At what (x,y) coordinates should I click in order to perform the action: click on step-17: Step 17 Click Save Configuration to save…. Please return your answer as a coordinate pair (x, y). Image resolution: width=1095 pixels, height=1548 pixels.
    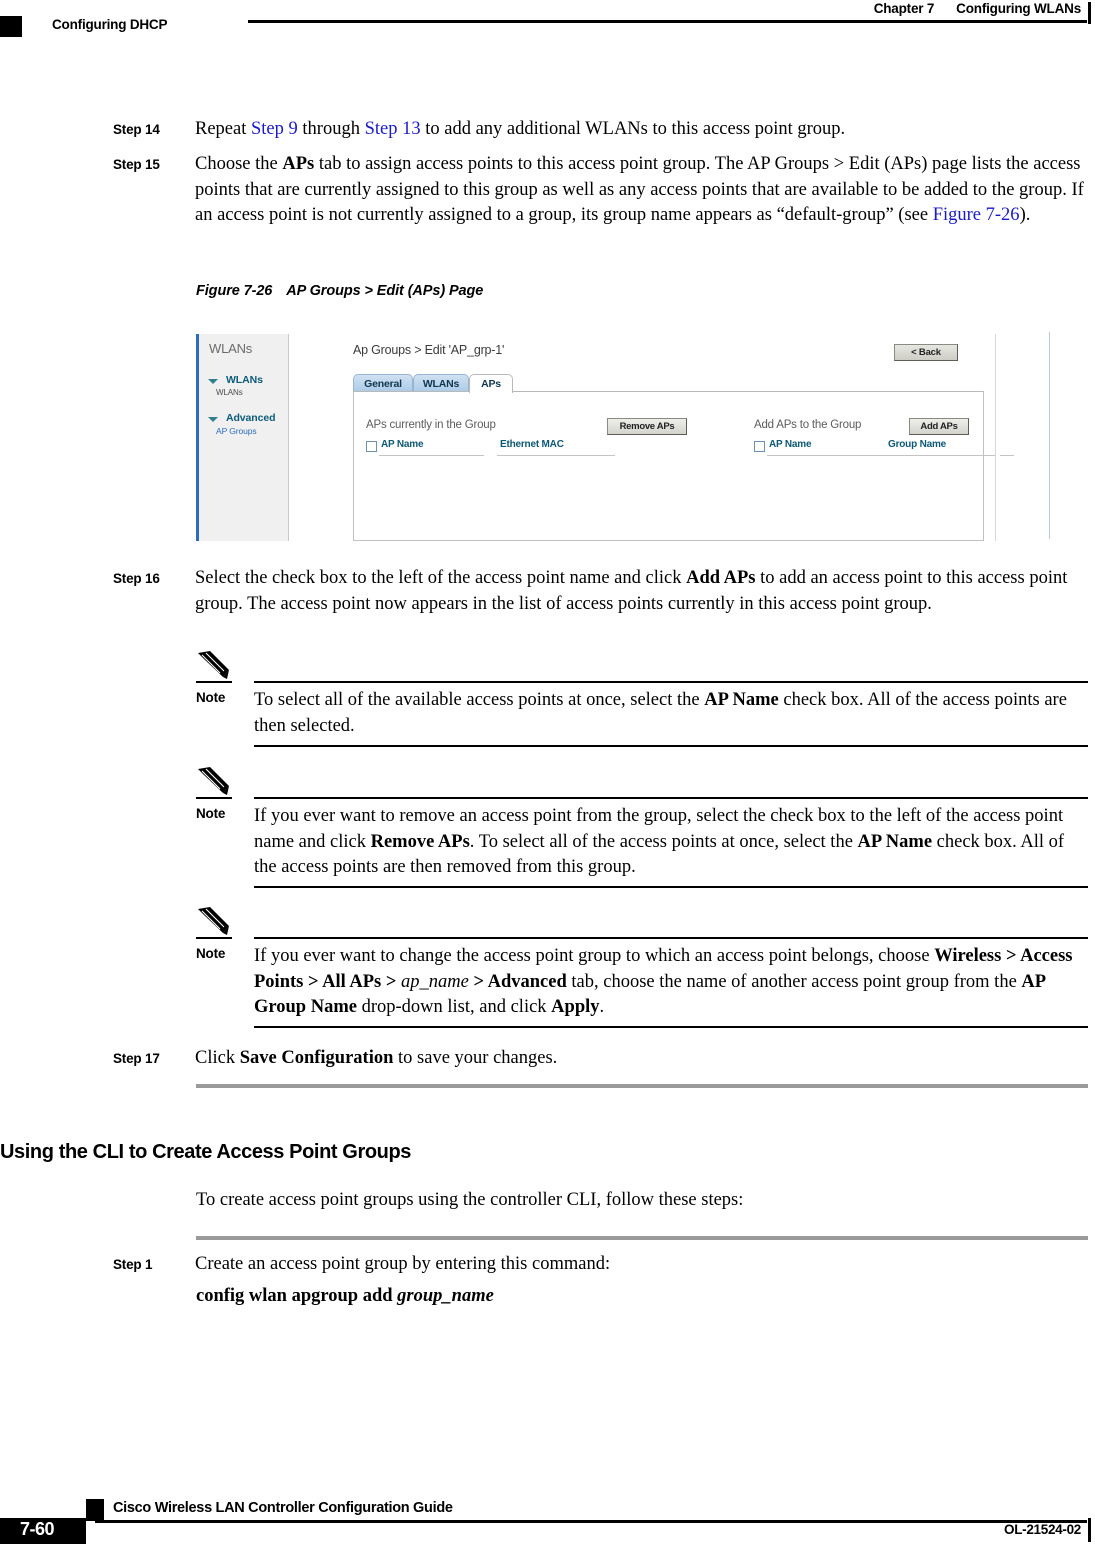
    Looking at the image, I should click on (600, 1059).